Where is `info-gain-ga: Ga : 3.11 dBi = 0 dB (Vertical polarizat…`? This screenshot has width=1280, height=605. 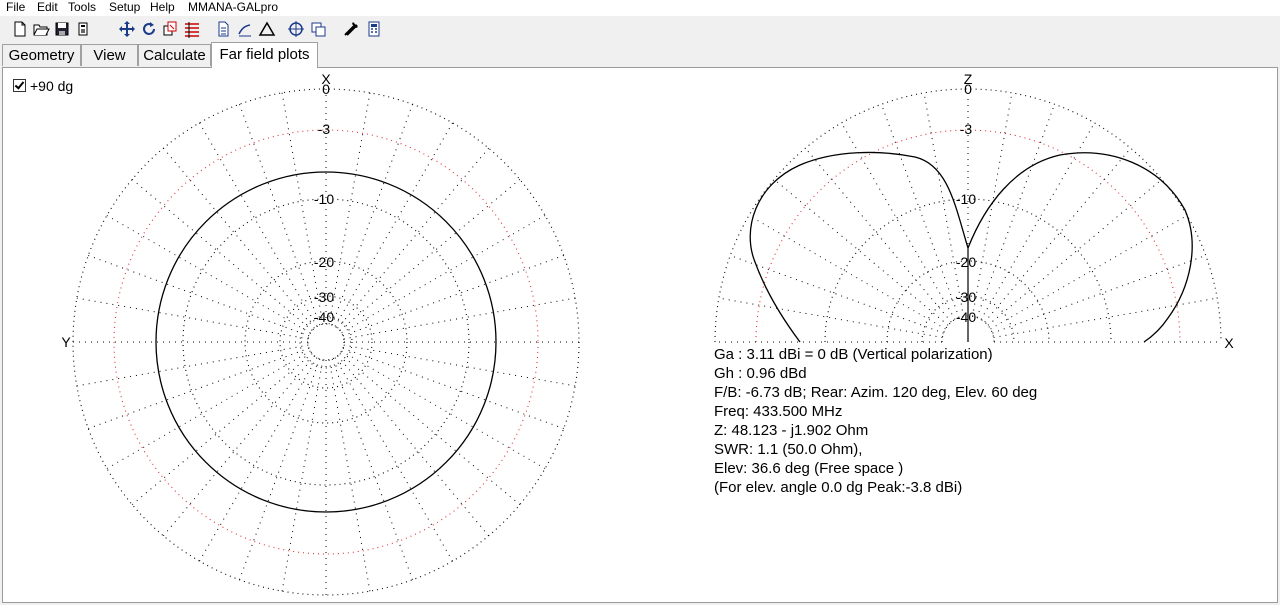 info-gain-ga: Ga : 3.11 dBi = 0 dB (Vertical polarizat… is located at coordinates (853, 354).